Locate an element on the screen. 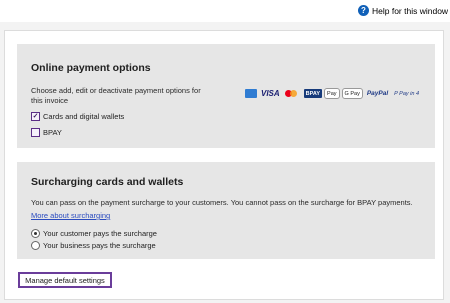  radio-unselected-icon is located at coordinates (35, 245).